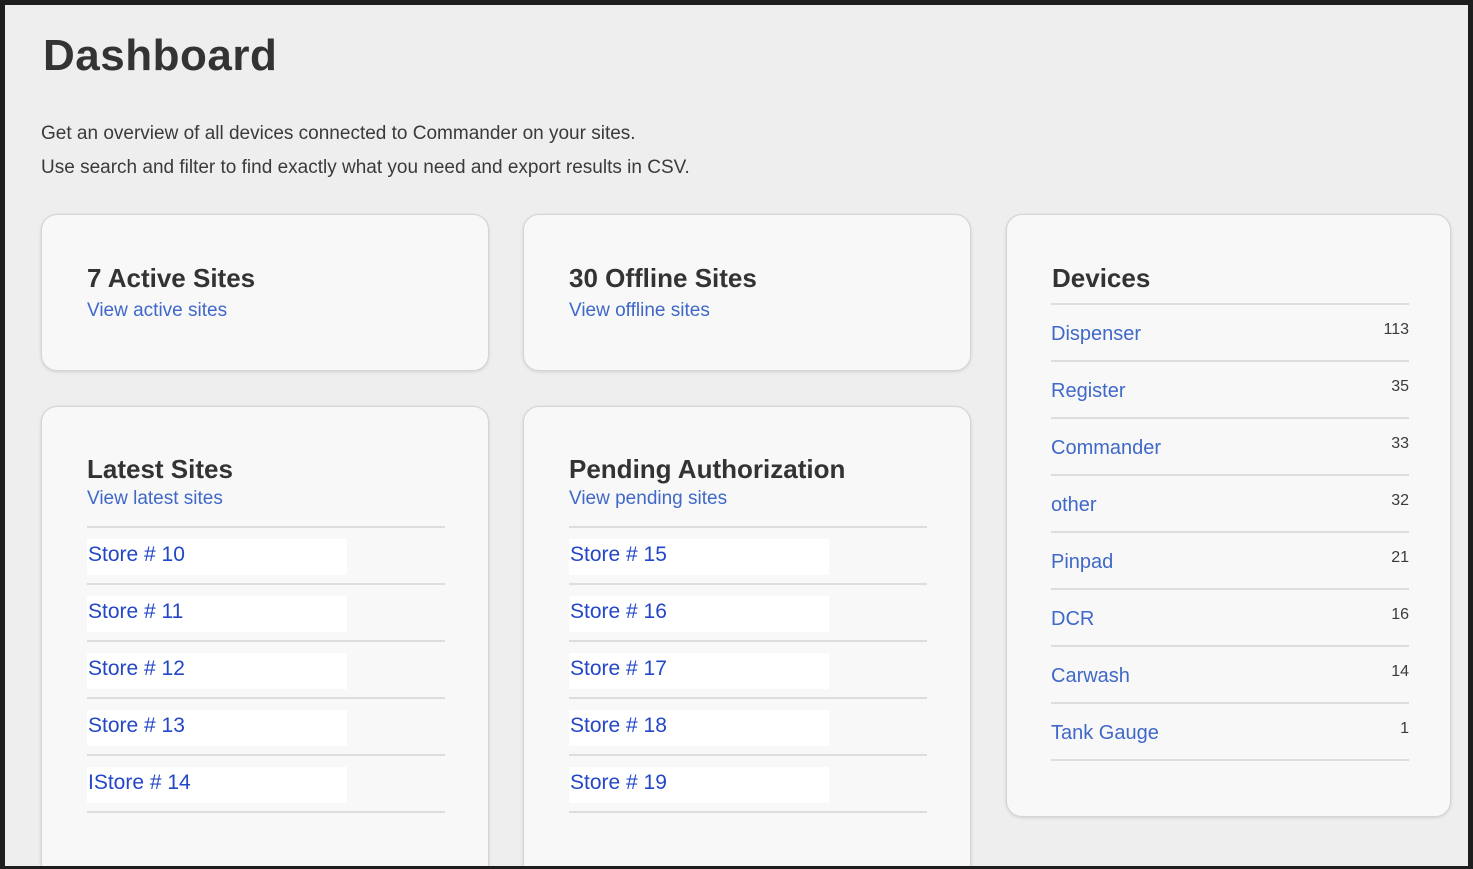  What do you see at coordinates (136, 669) in the screenshot?
I see `store-link: Store # 12` at bounding box center [136, 669].